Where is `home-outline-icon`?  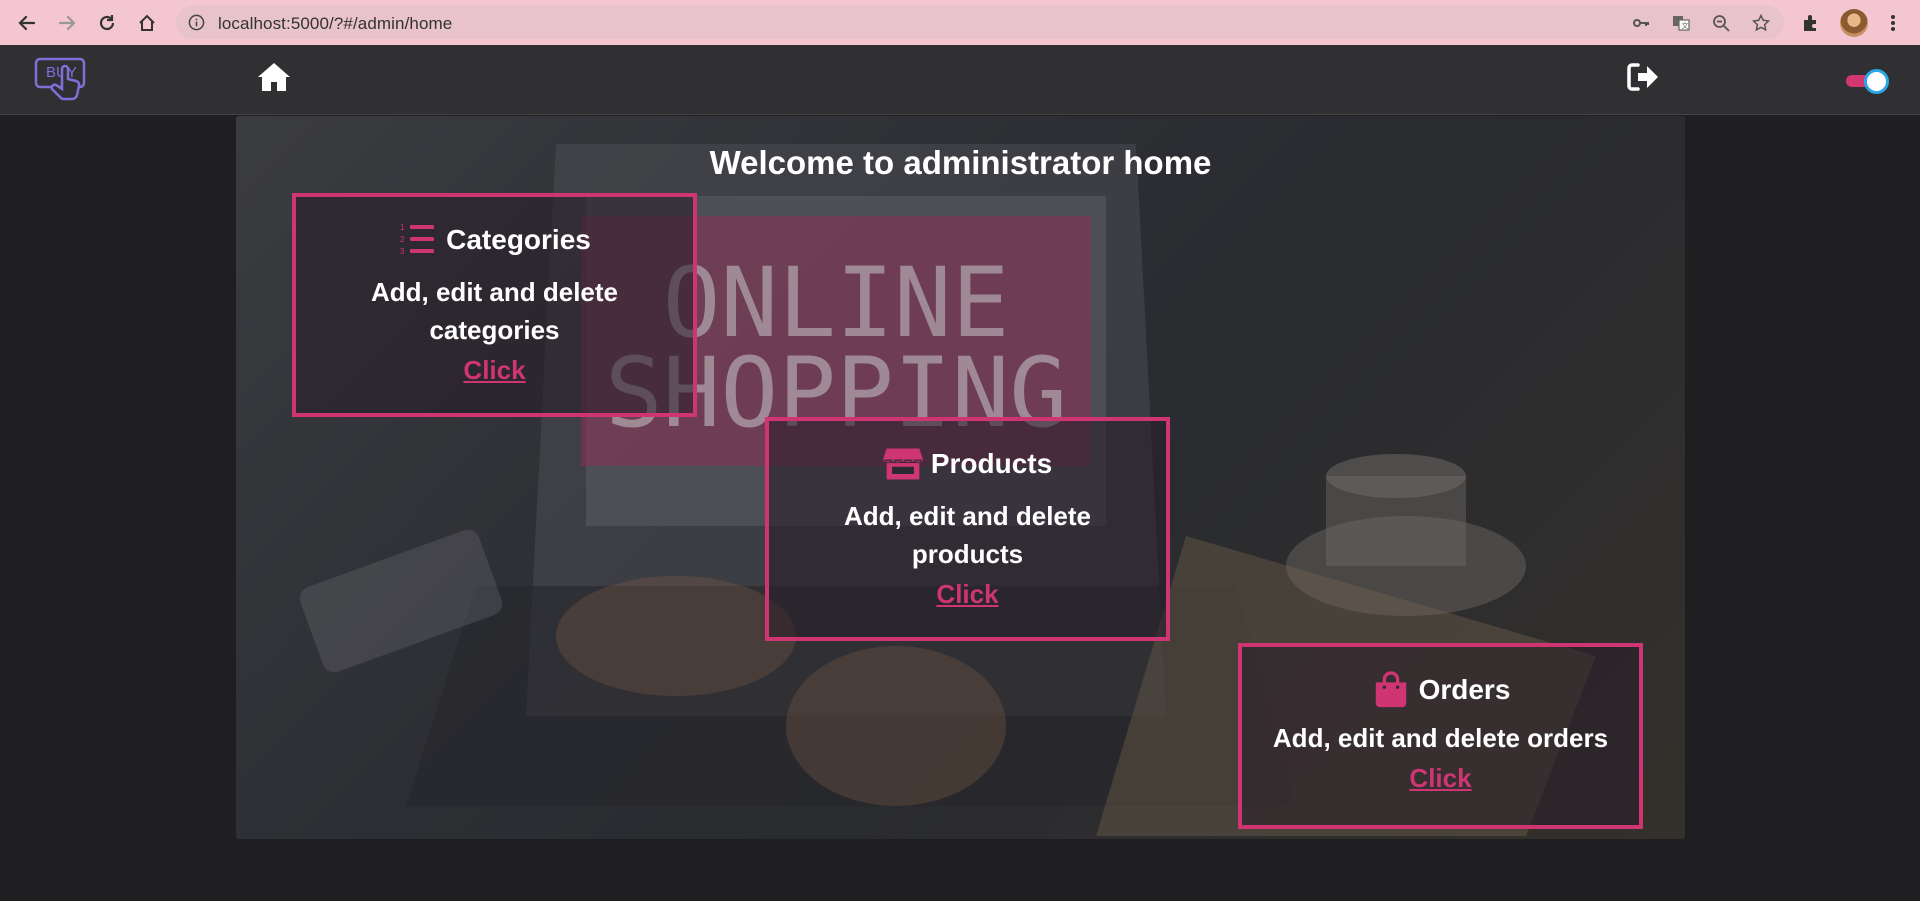 home-outline-icon is located at coordinates (147, 22).